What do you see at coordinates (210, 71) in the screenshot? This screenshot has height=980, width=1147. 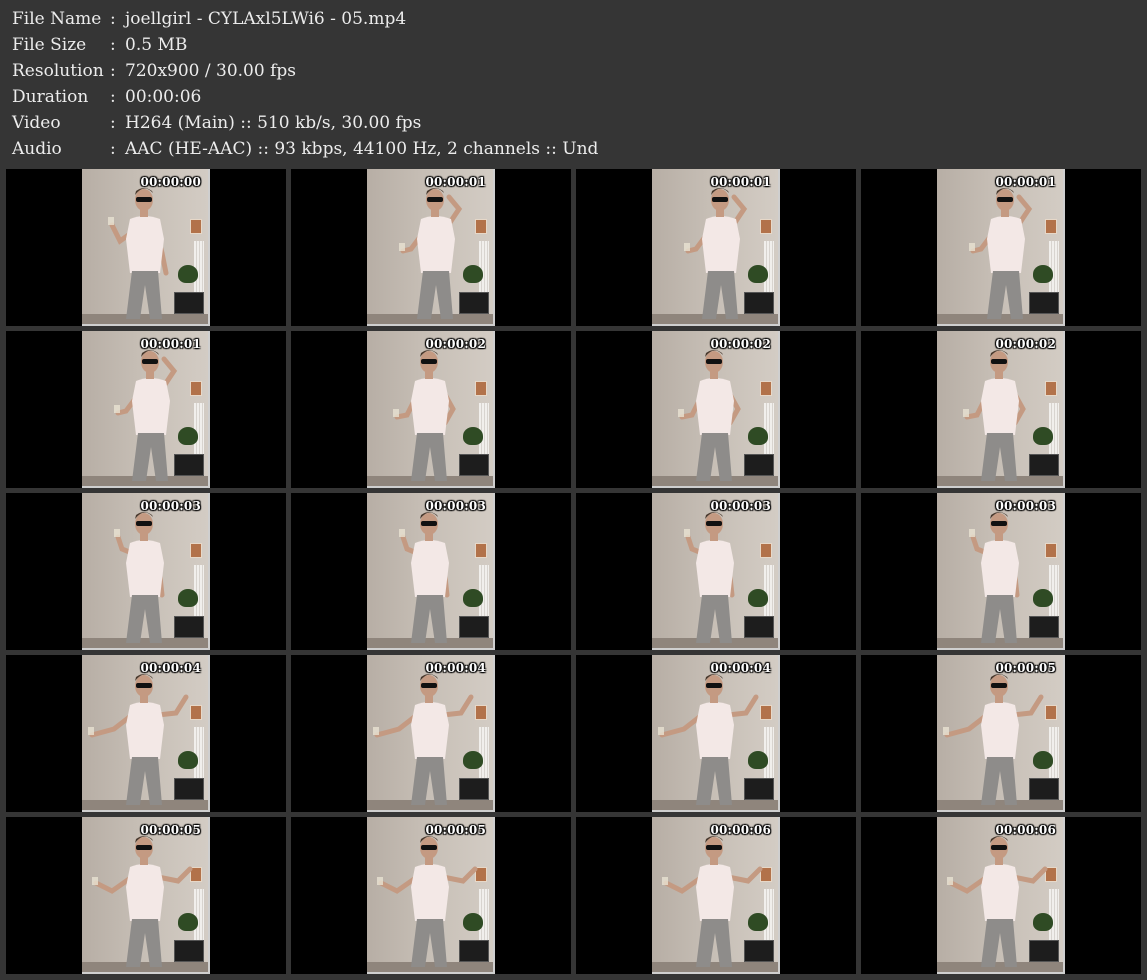 I see `info-value: 720x900 / 30.00 fps` at bounding box center [210, 71].